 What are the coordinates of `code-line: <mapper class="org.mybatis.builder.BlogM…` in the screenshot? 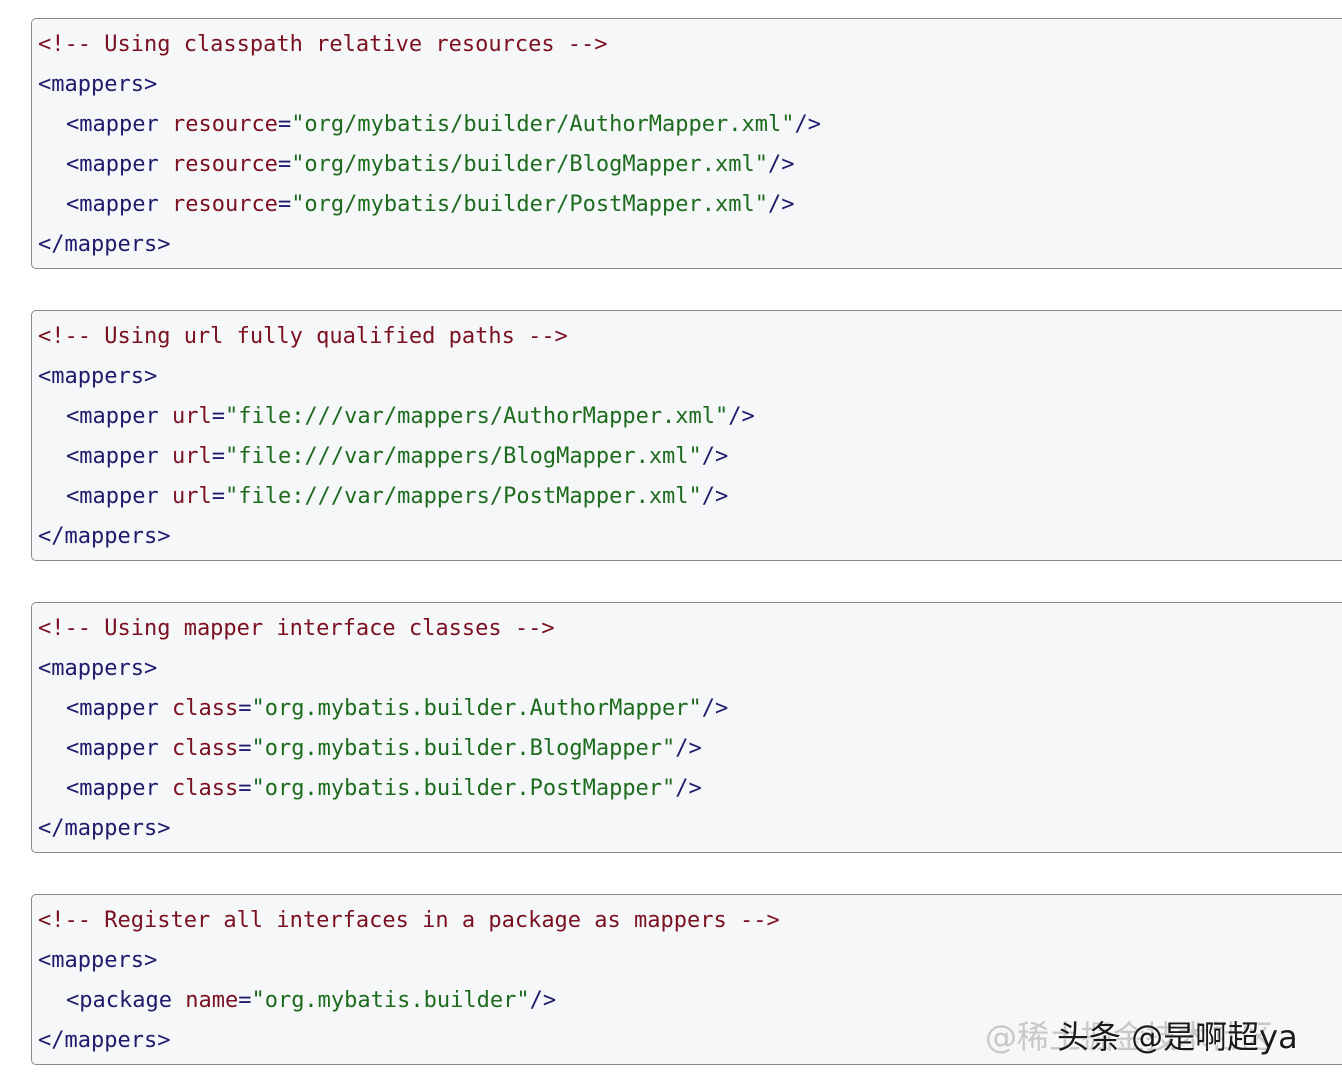 It's located at (384, 748).